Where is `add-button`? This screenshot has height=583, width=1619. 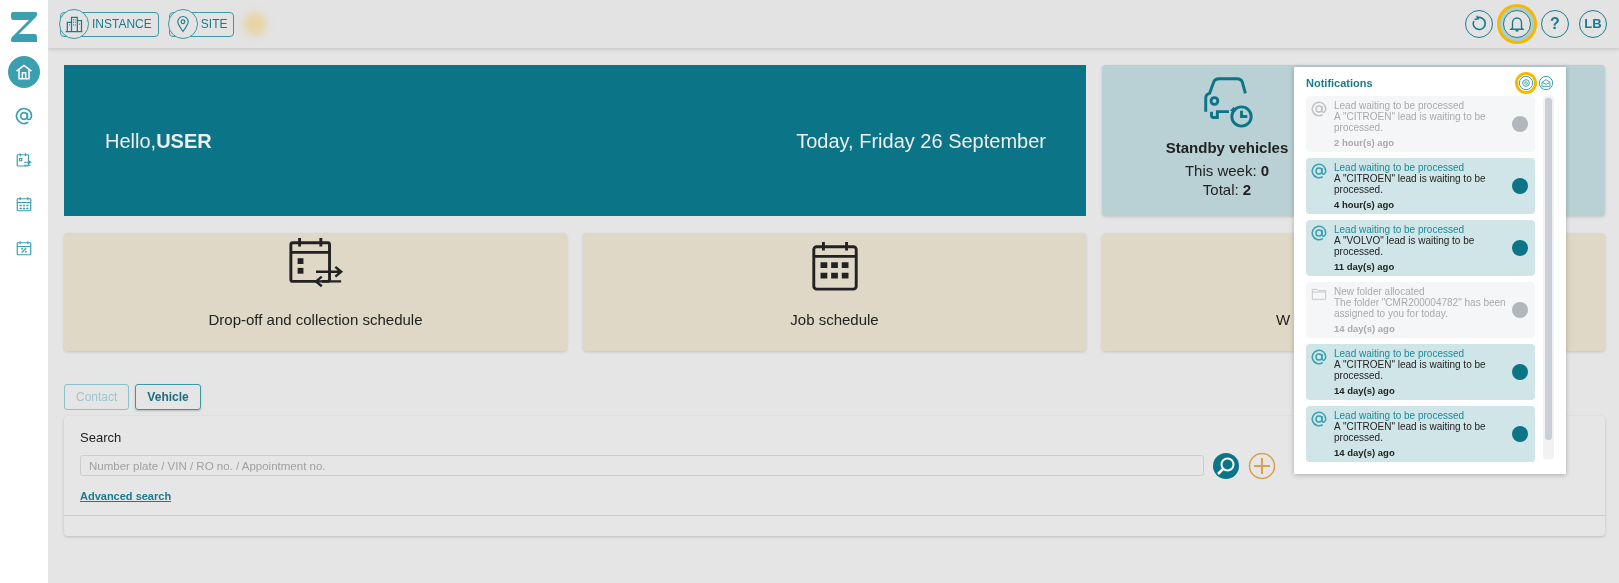
add-button is located at coordinates (1262, 465).